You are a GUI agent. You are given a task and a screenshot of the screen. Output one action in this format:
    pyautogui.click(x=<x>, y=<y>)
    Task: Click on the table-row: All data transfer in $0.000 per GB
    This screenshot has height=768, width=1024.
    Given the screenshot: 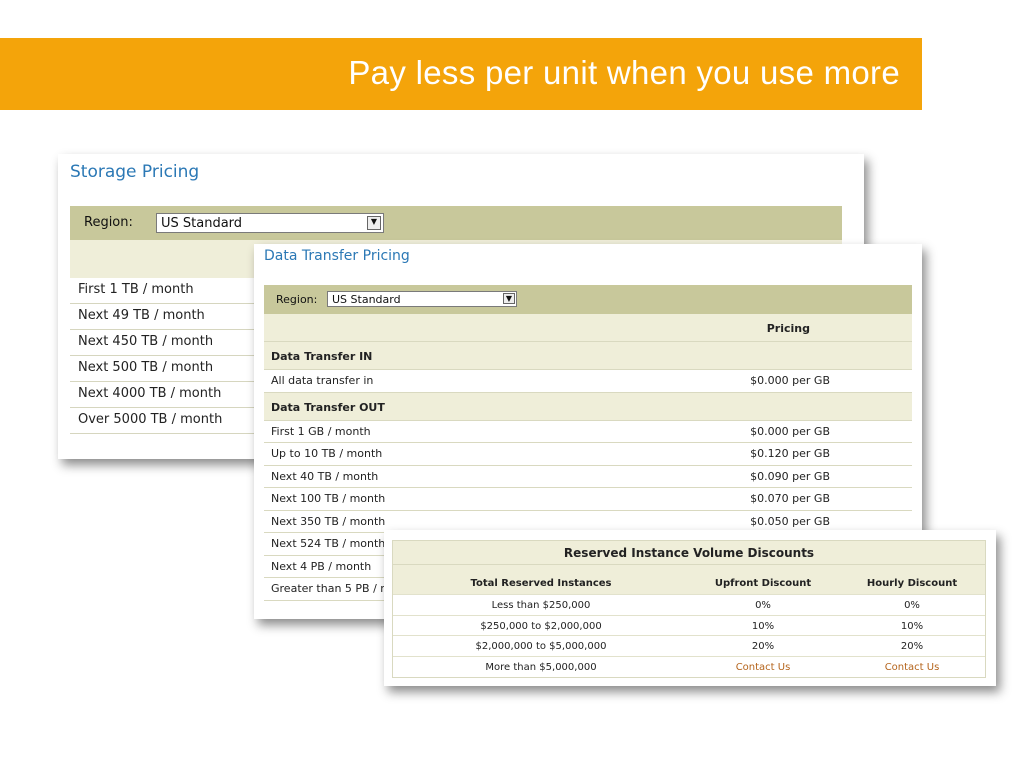 What is the action you would take?
    pyautogui.click(x=588, y=381)
    